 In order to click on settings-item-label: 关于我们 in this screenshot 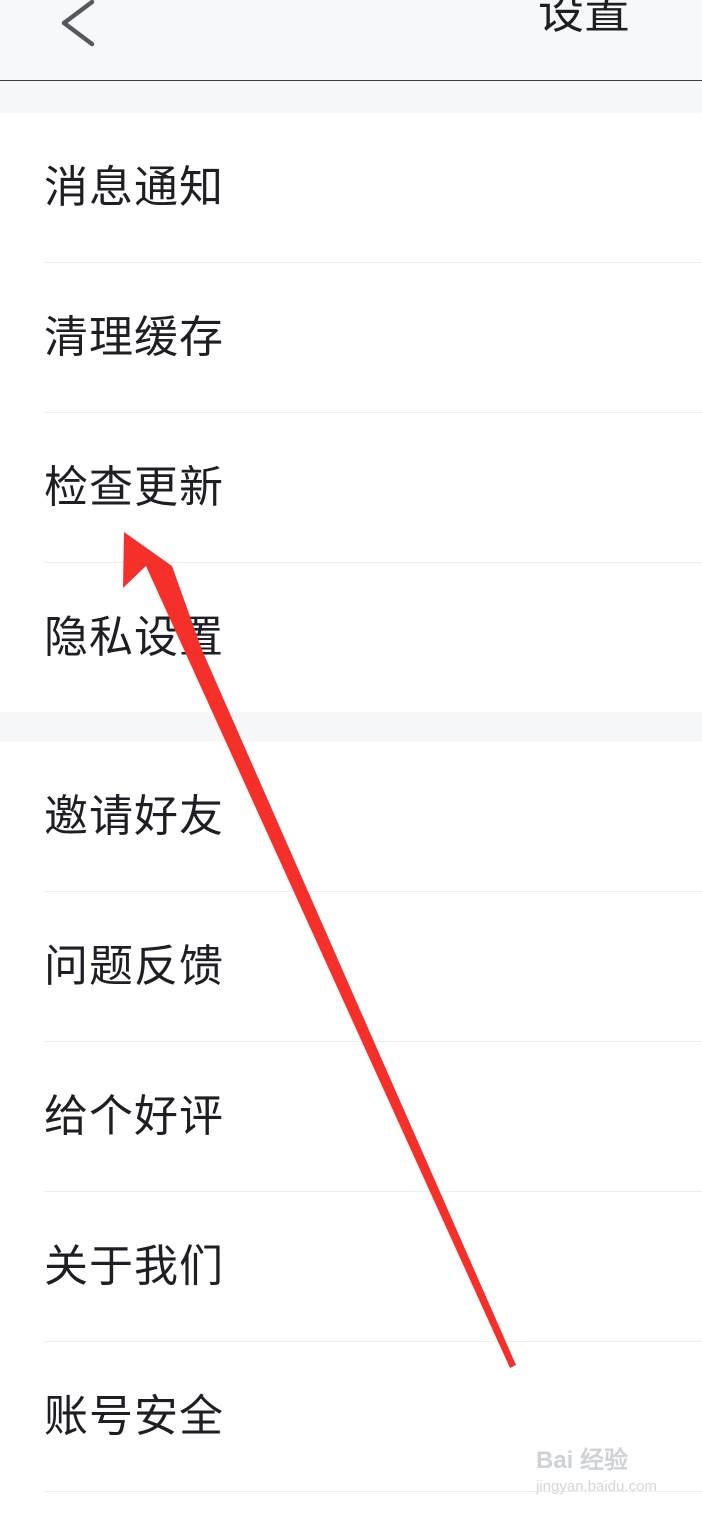, I will do `click(134, 1266)`.